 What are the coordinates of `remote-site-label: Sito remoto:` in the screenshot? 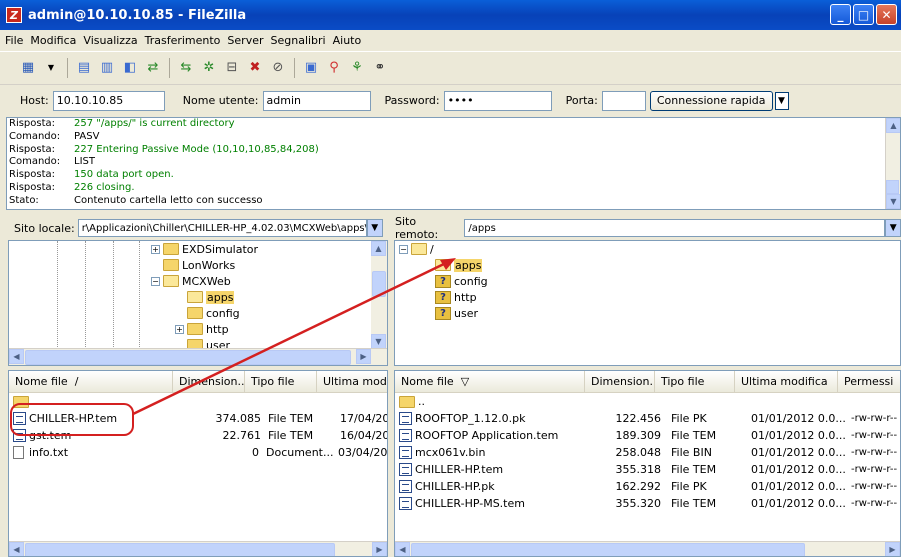 It's located at (417, 228).